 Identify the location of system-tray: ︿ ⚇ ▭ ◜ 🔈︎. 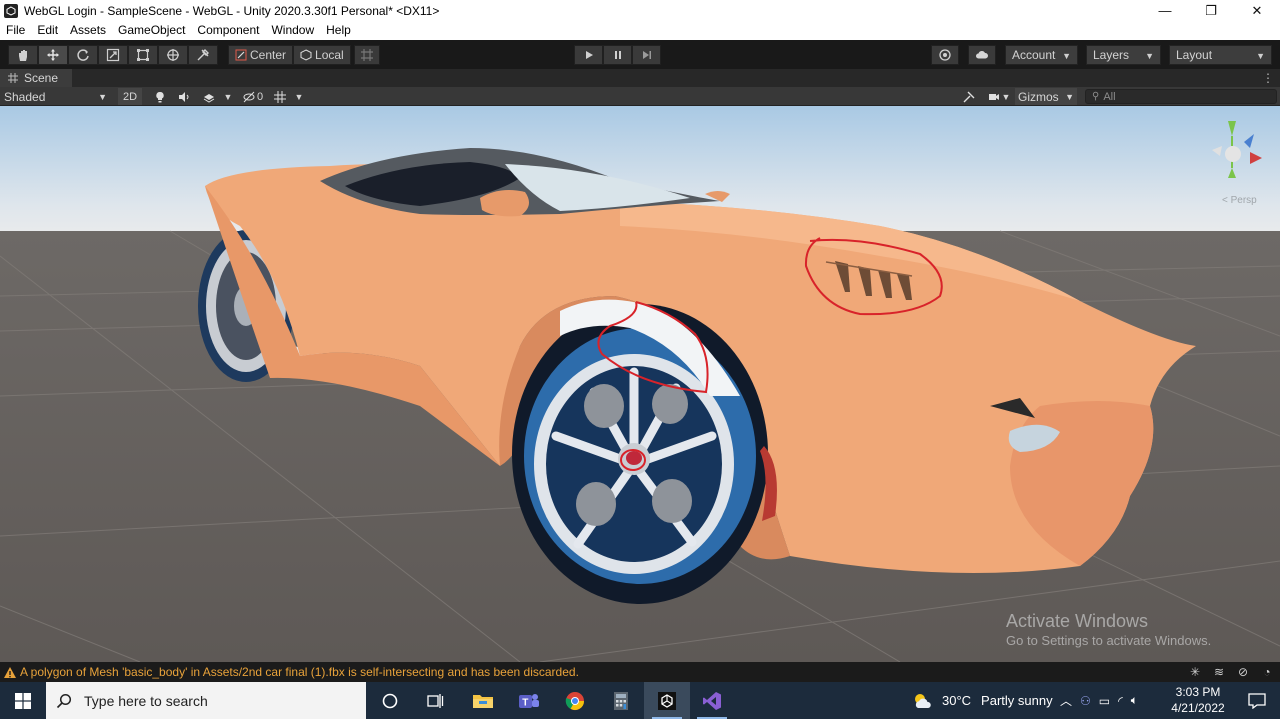
(1099, 700).